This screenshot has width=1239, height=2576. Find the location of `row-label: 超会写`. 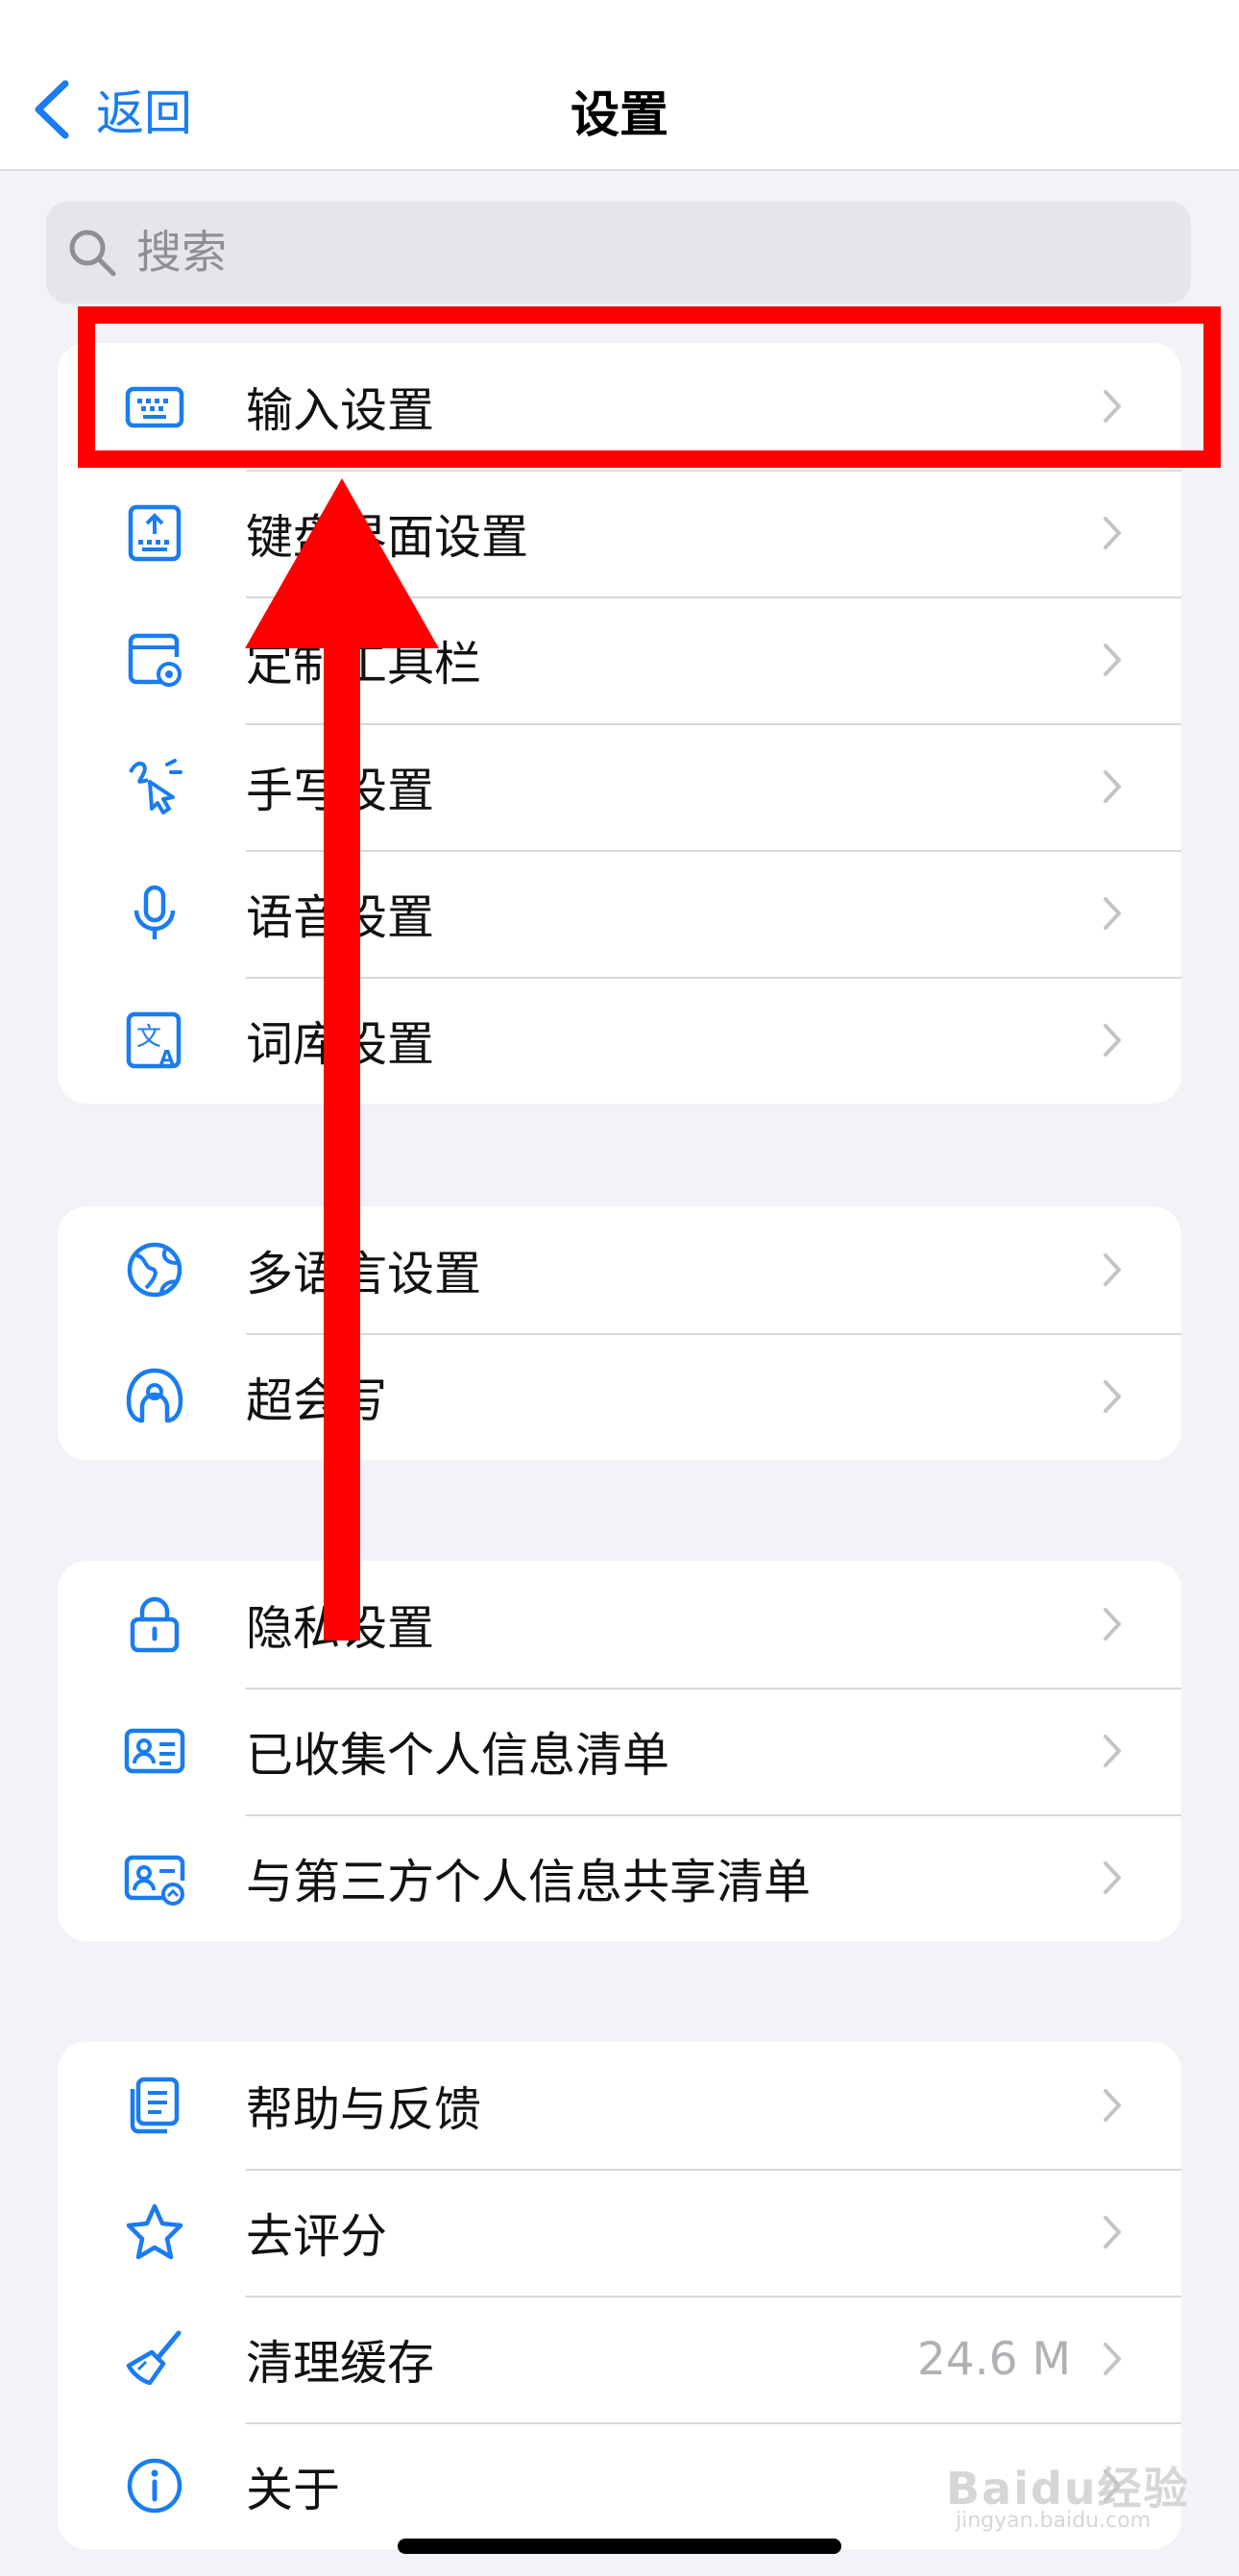

row-label: 超会写 is located at coordinates (317, 1400).